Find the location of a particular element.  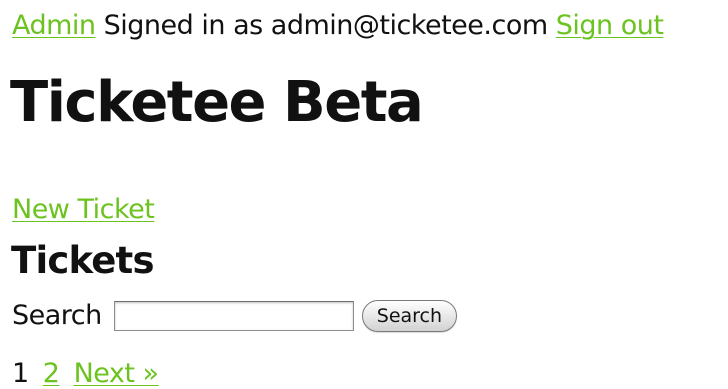

admin-link: Admin is located at coordinates (54, 25).